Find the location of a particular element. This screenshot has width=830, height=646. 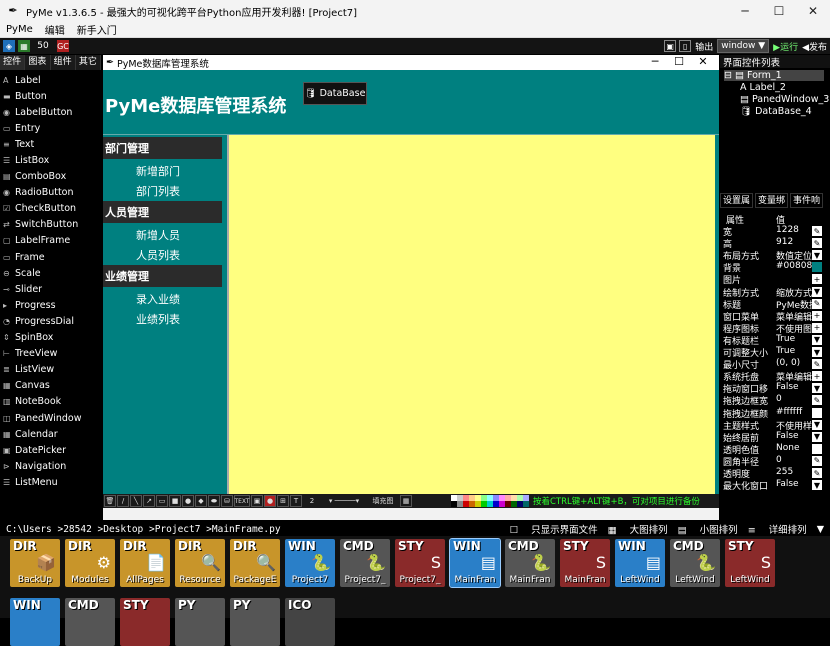

file-icon-dir: DIR 🔍 PackageE is located at coordinates (255, 563).